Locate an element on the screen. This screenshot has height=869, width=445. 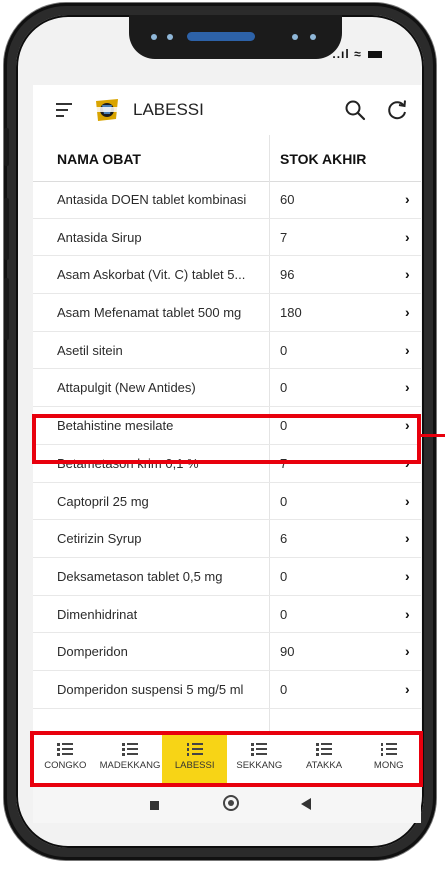
refresh-icon is located at coordinates (397, 110).